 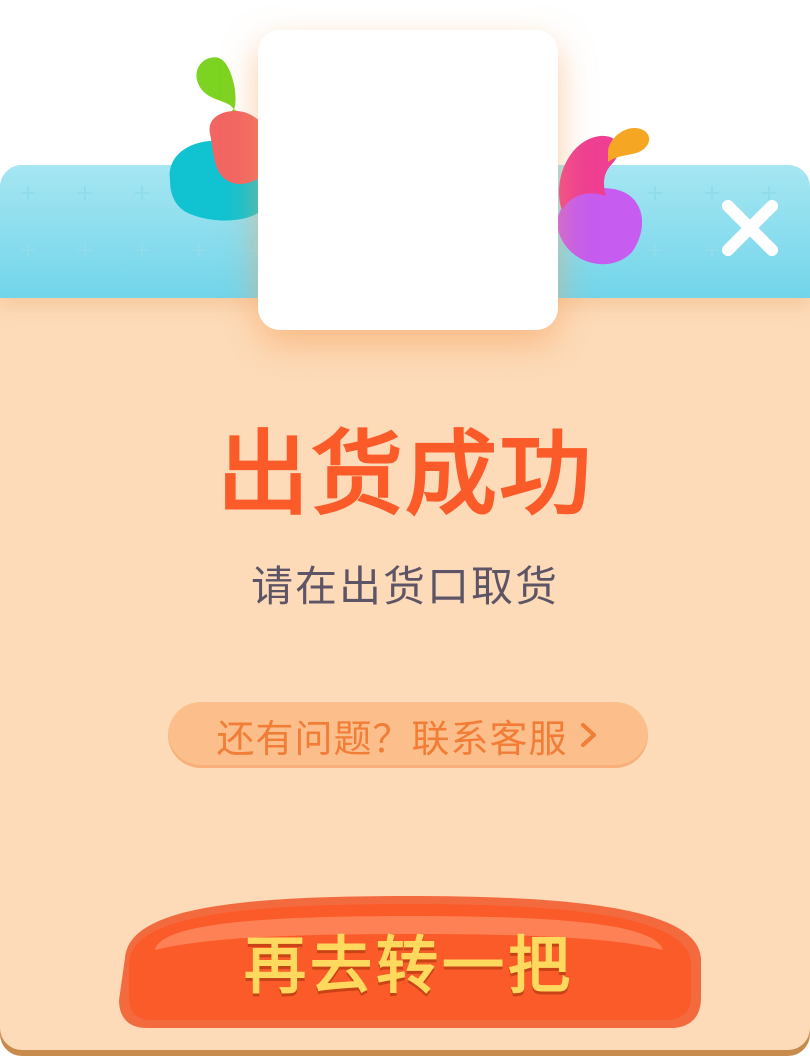 What do you see at coordinates (588, 735) in the screenshot?
I see `chevron-right-icon` at bounding box center [588, 735].